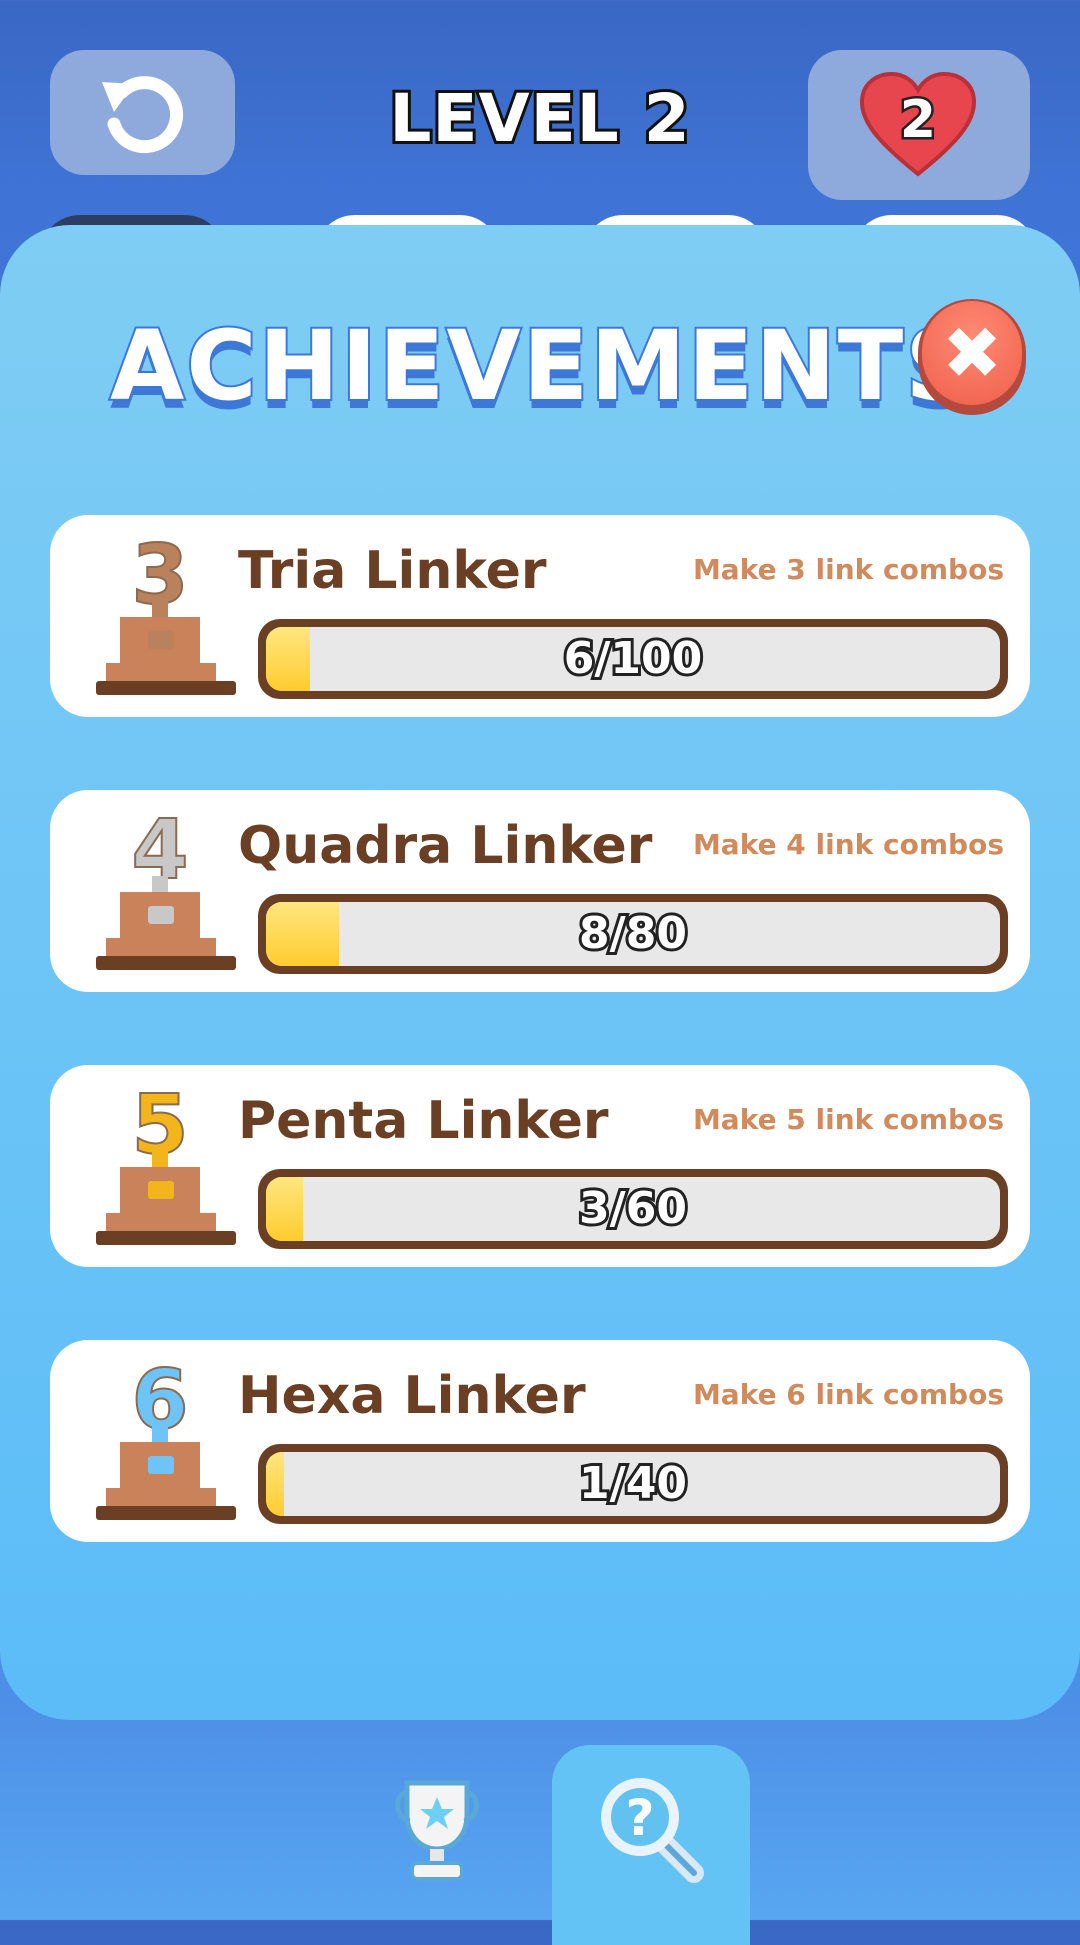 Image resolution: width=1080 pixels, height=1945 pixels. What do you see at coordinates (166, 1436) in the screenshot?
I see `trophy-6-icon: 6` at bounding box center [166, 1436].